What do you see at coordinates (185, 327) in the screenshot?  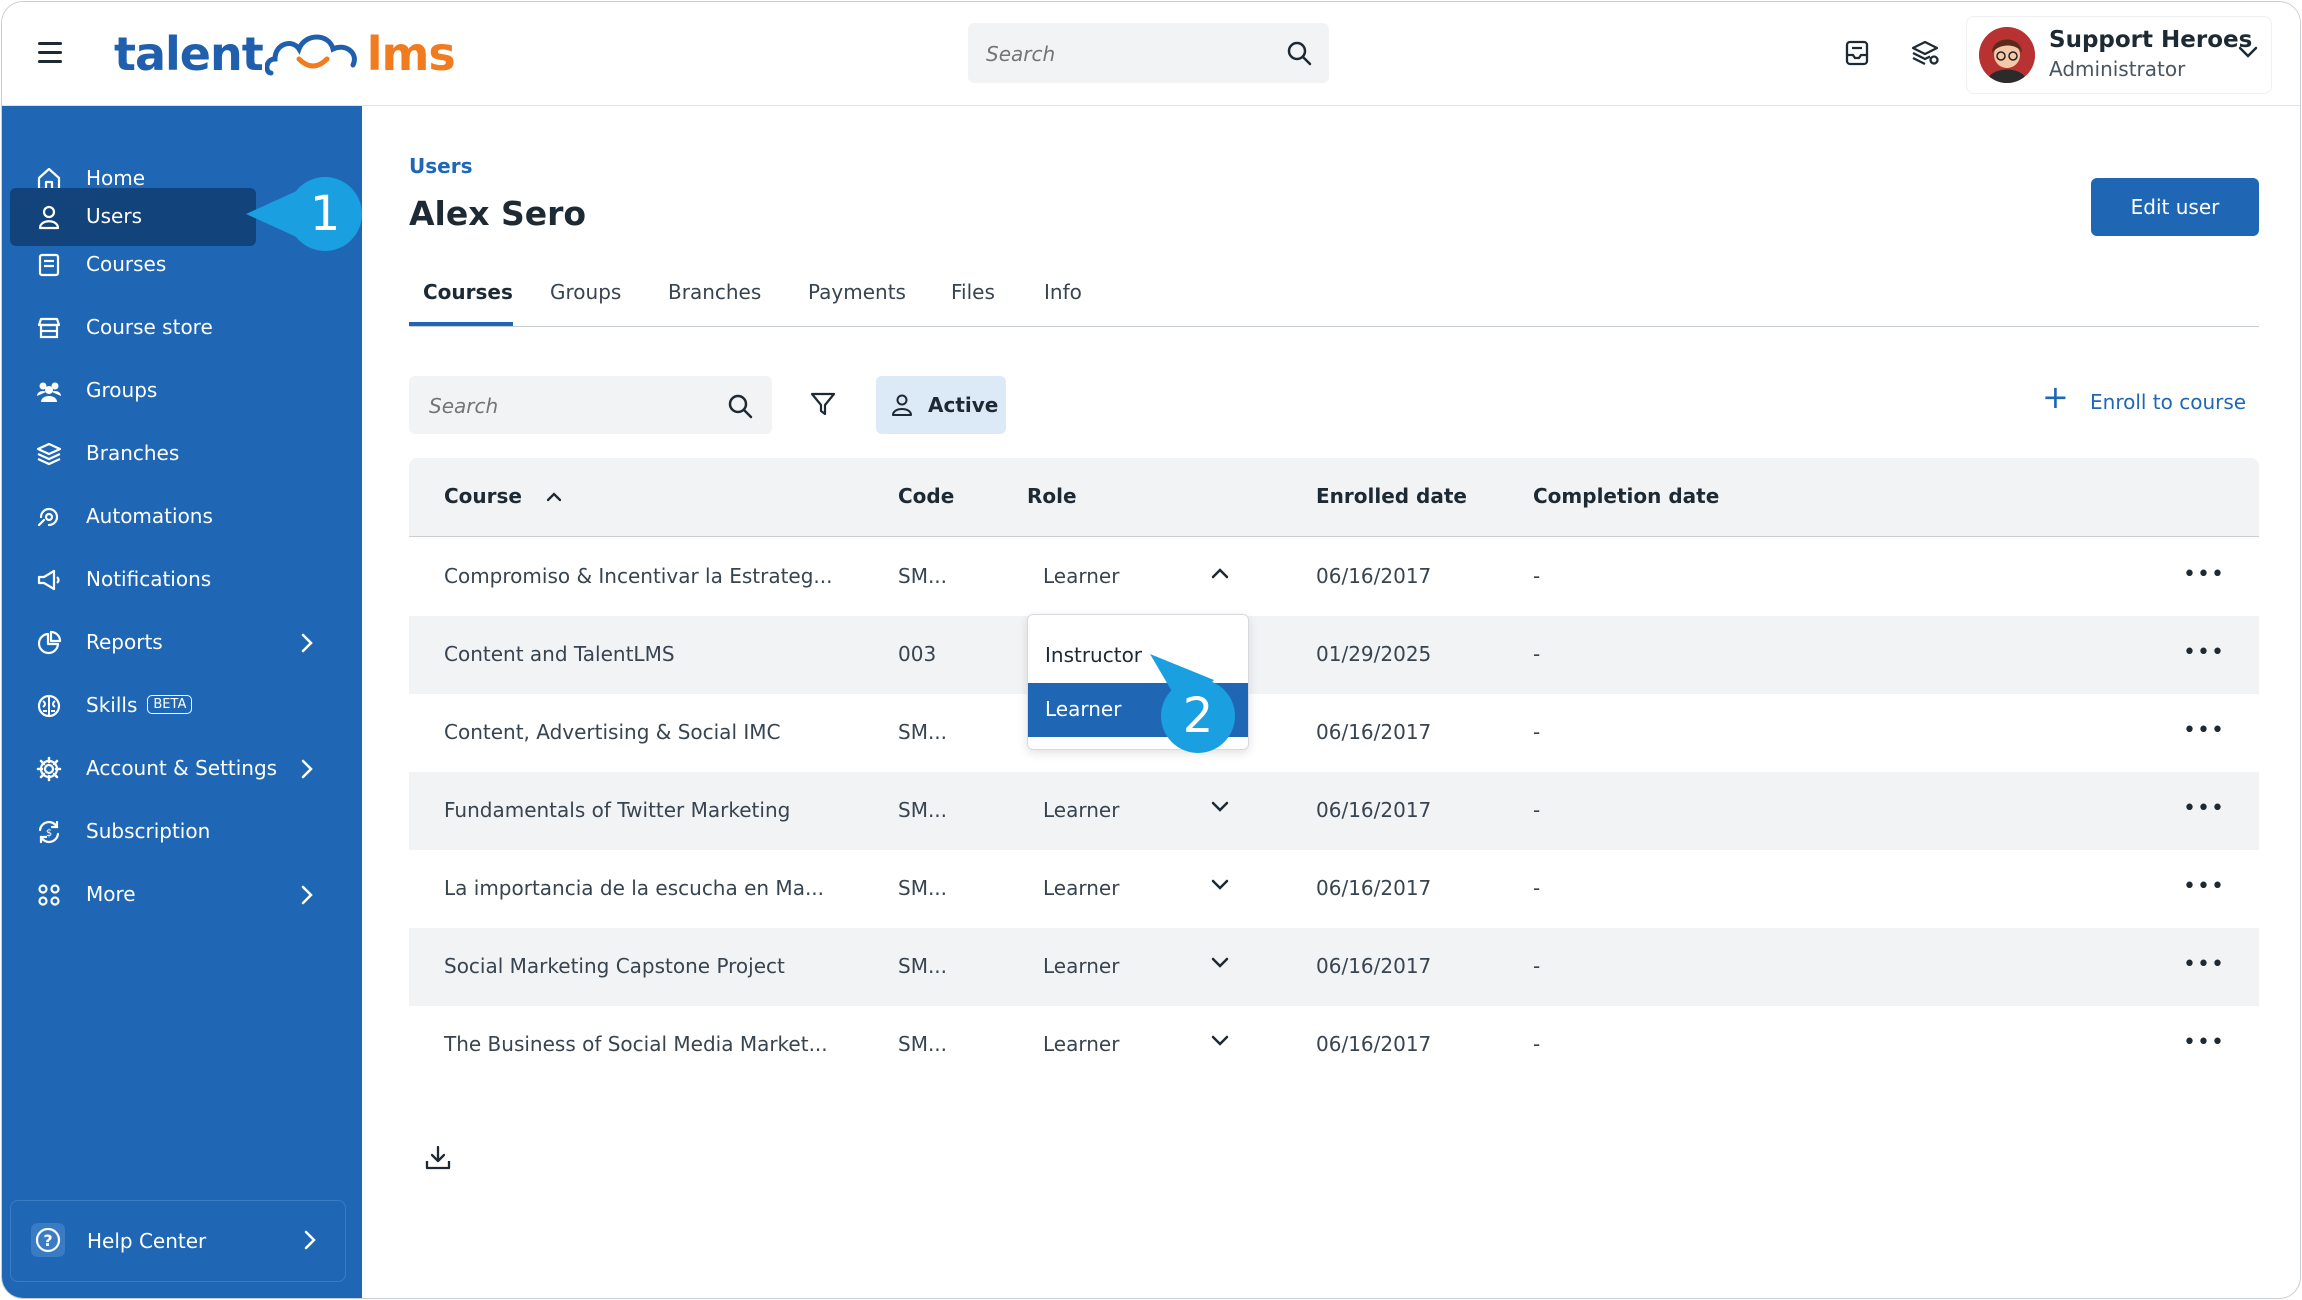 I see `sidebar-item-course-store: Course store` at bounding box center [185, 327].